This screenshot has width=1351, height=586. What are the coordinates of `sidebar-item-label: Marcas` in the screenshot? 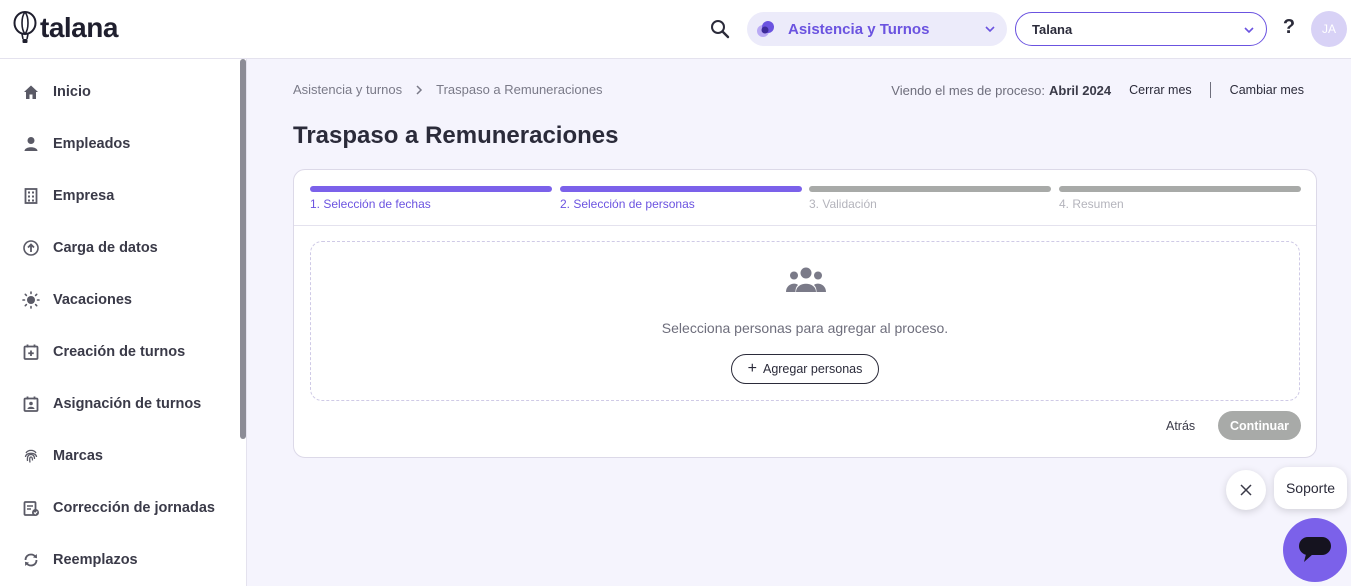 It's located at (78, 456).